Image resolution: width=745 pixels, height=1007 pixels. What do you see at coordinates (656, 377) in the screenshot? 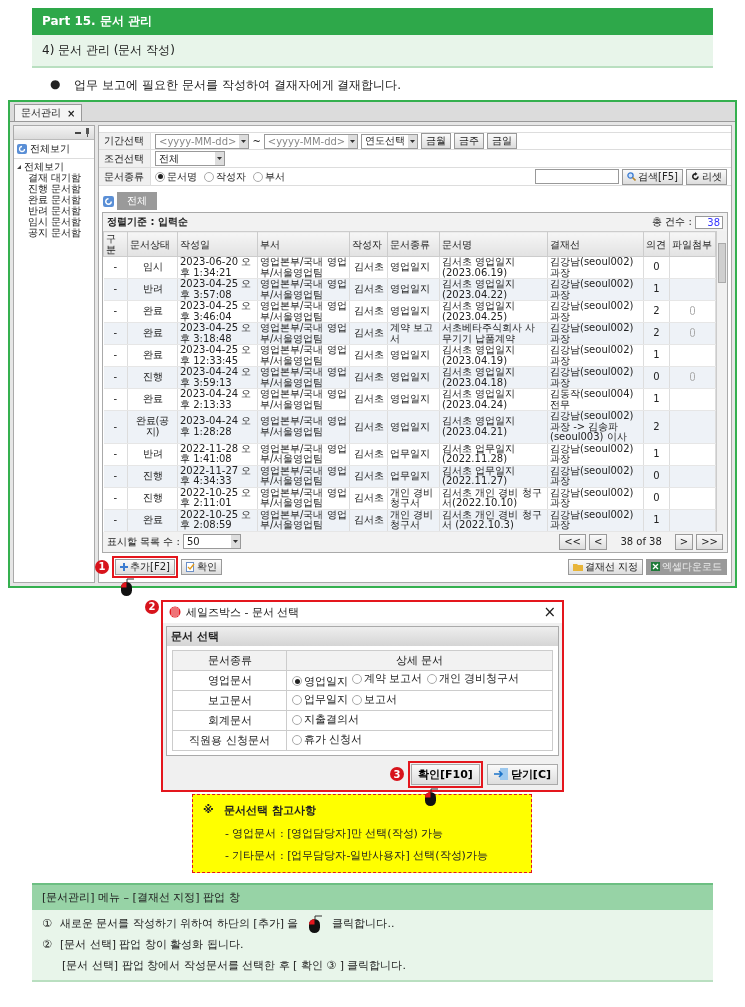
I see `table-cell: 0` at bounding box center [656, 377].